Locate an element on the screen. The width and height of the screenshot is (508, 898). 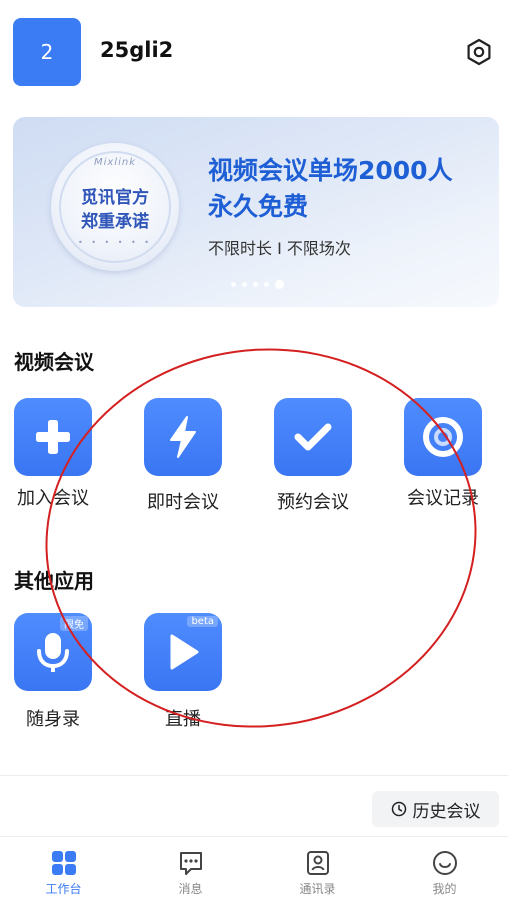
join-meeting-tile is located at coordinates (53, 437).